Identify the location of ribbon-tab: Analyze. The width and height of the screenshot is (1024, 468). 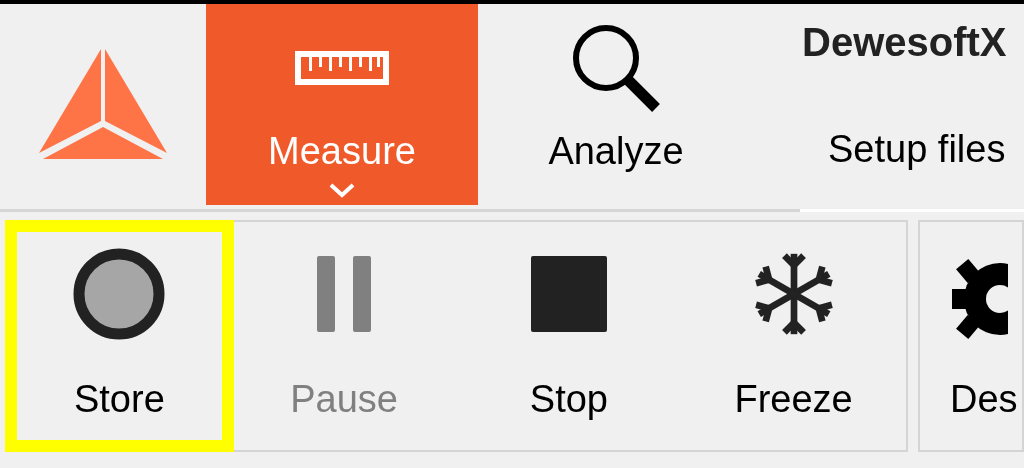
(616, 104).